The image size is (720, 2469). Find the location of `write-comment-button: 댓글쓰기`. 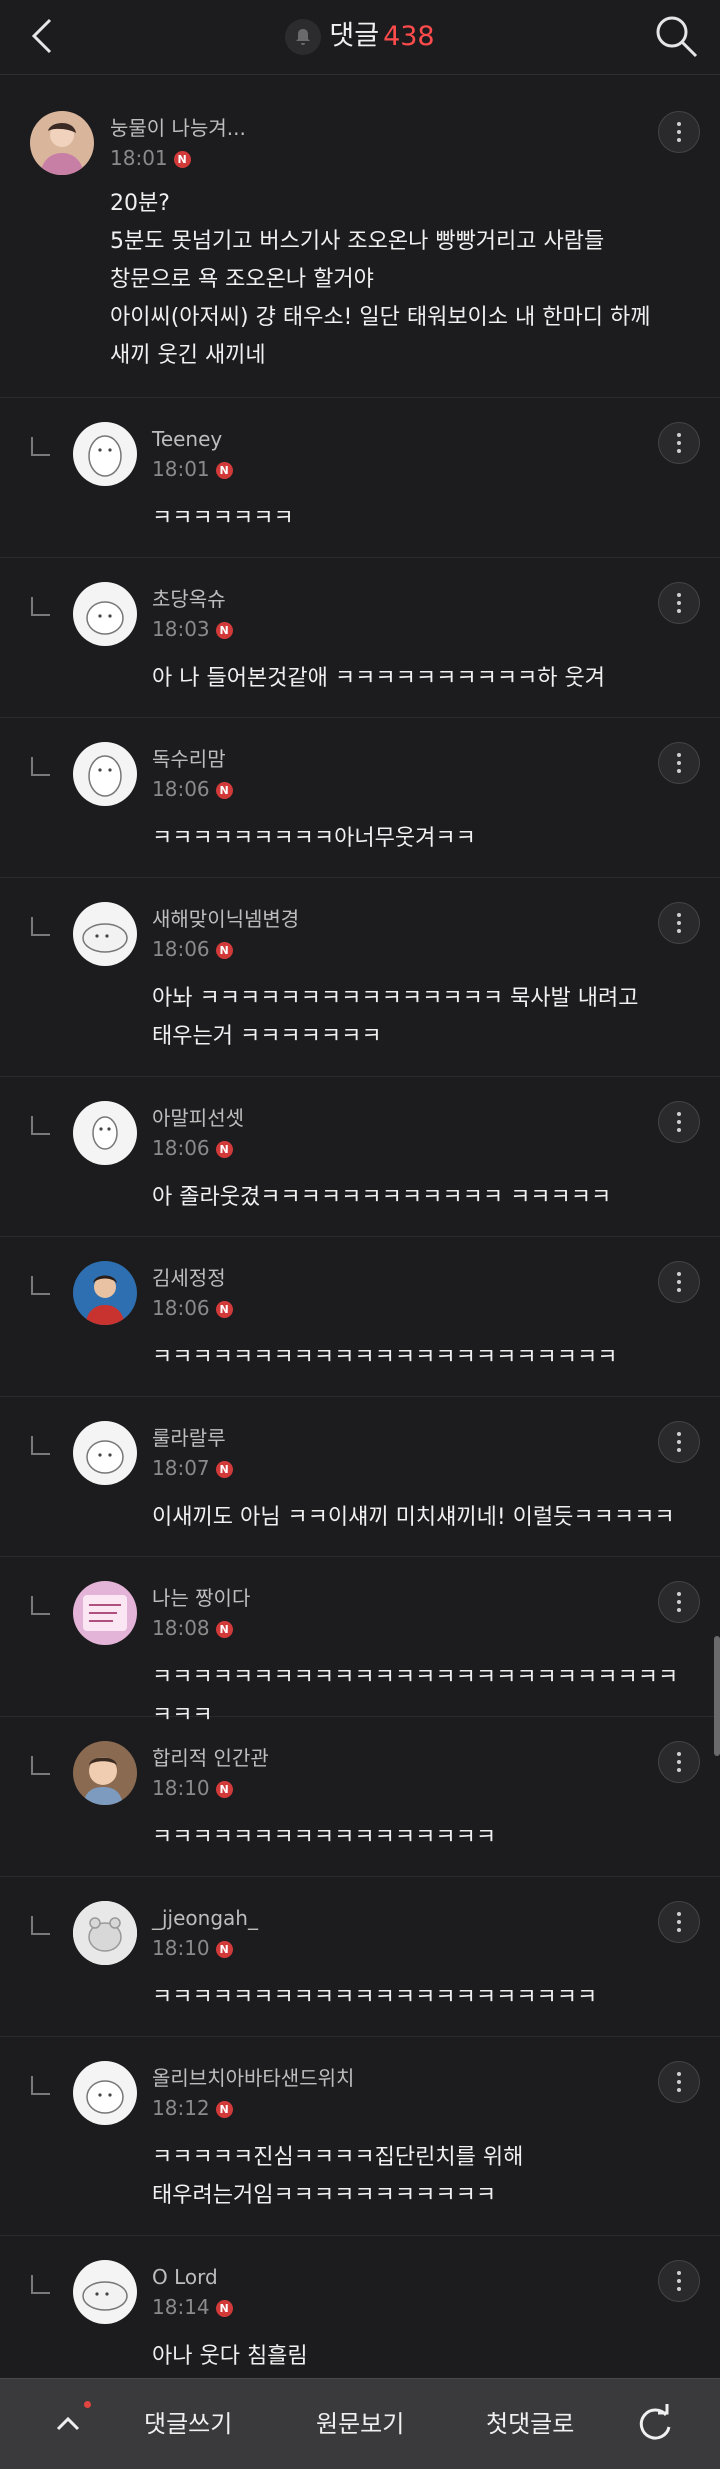

write-comment-button: 댓글쓰기 is located at coordinates (188, 2424).